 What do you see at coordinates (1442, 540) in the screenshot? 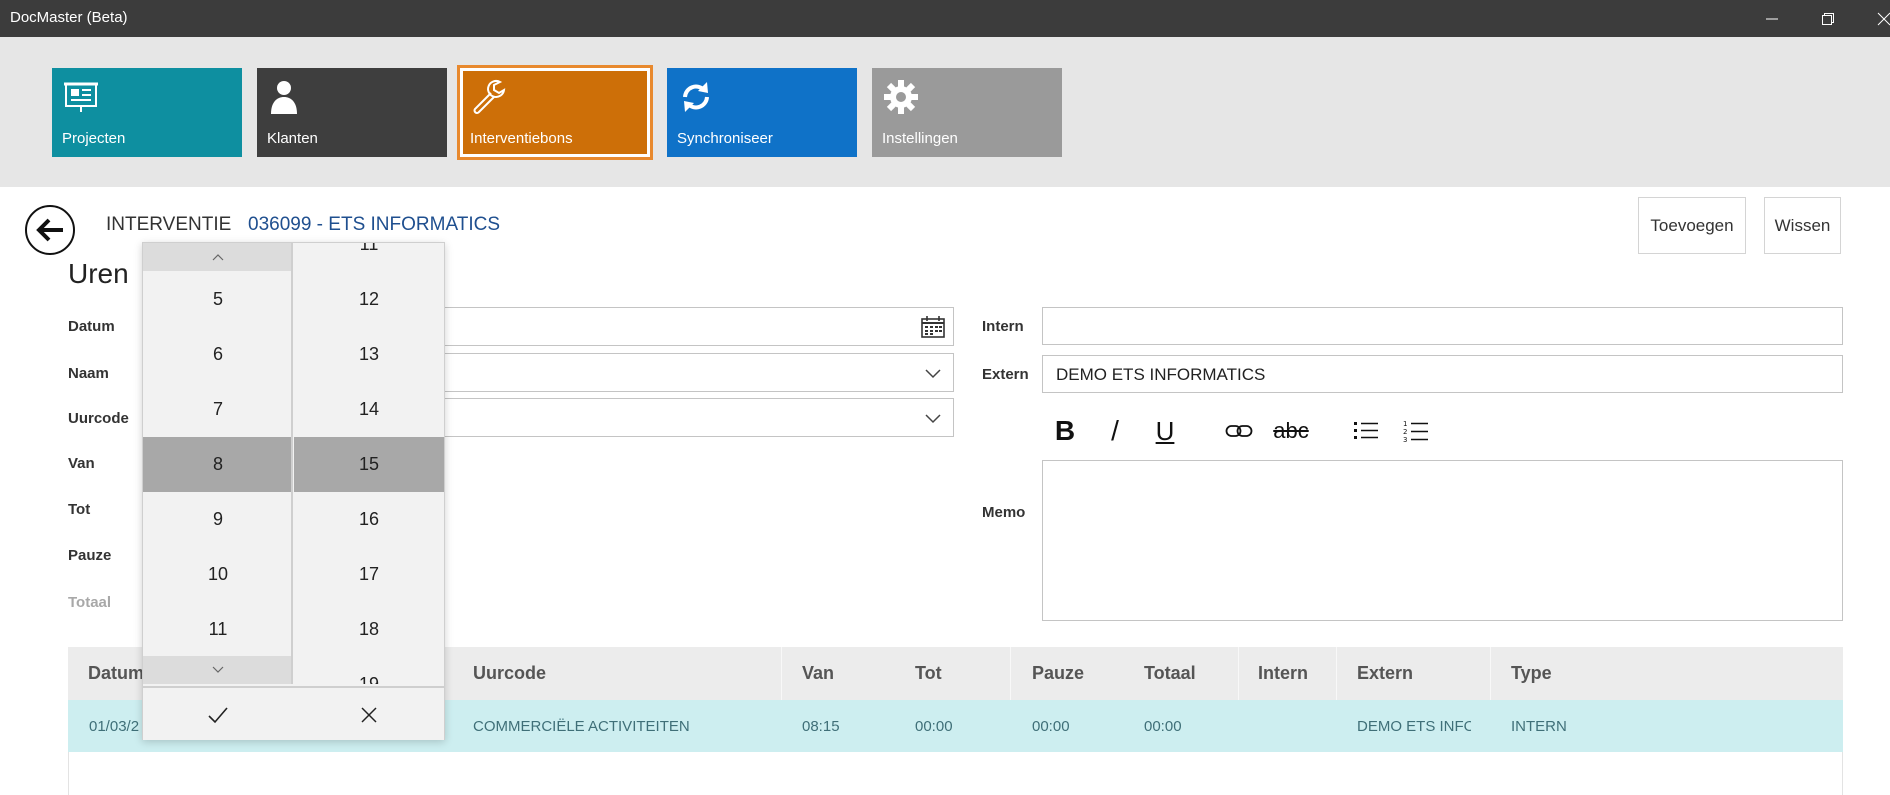
I see `memo-editor` at bounding box center [1442, 540].